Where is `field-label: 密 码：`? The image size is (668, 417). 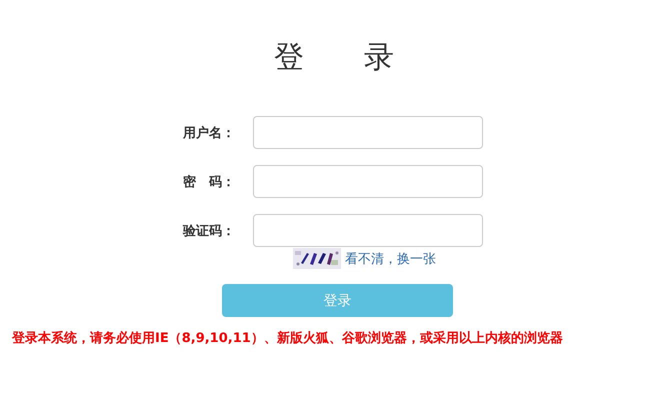 field-label: 密 码： is located at coordinates (208, 182).